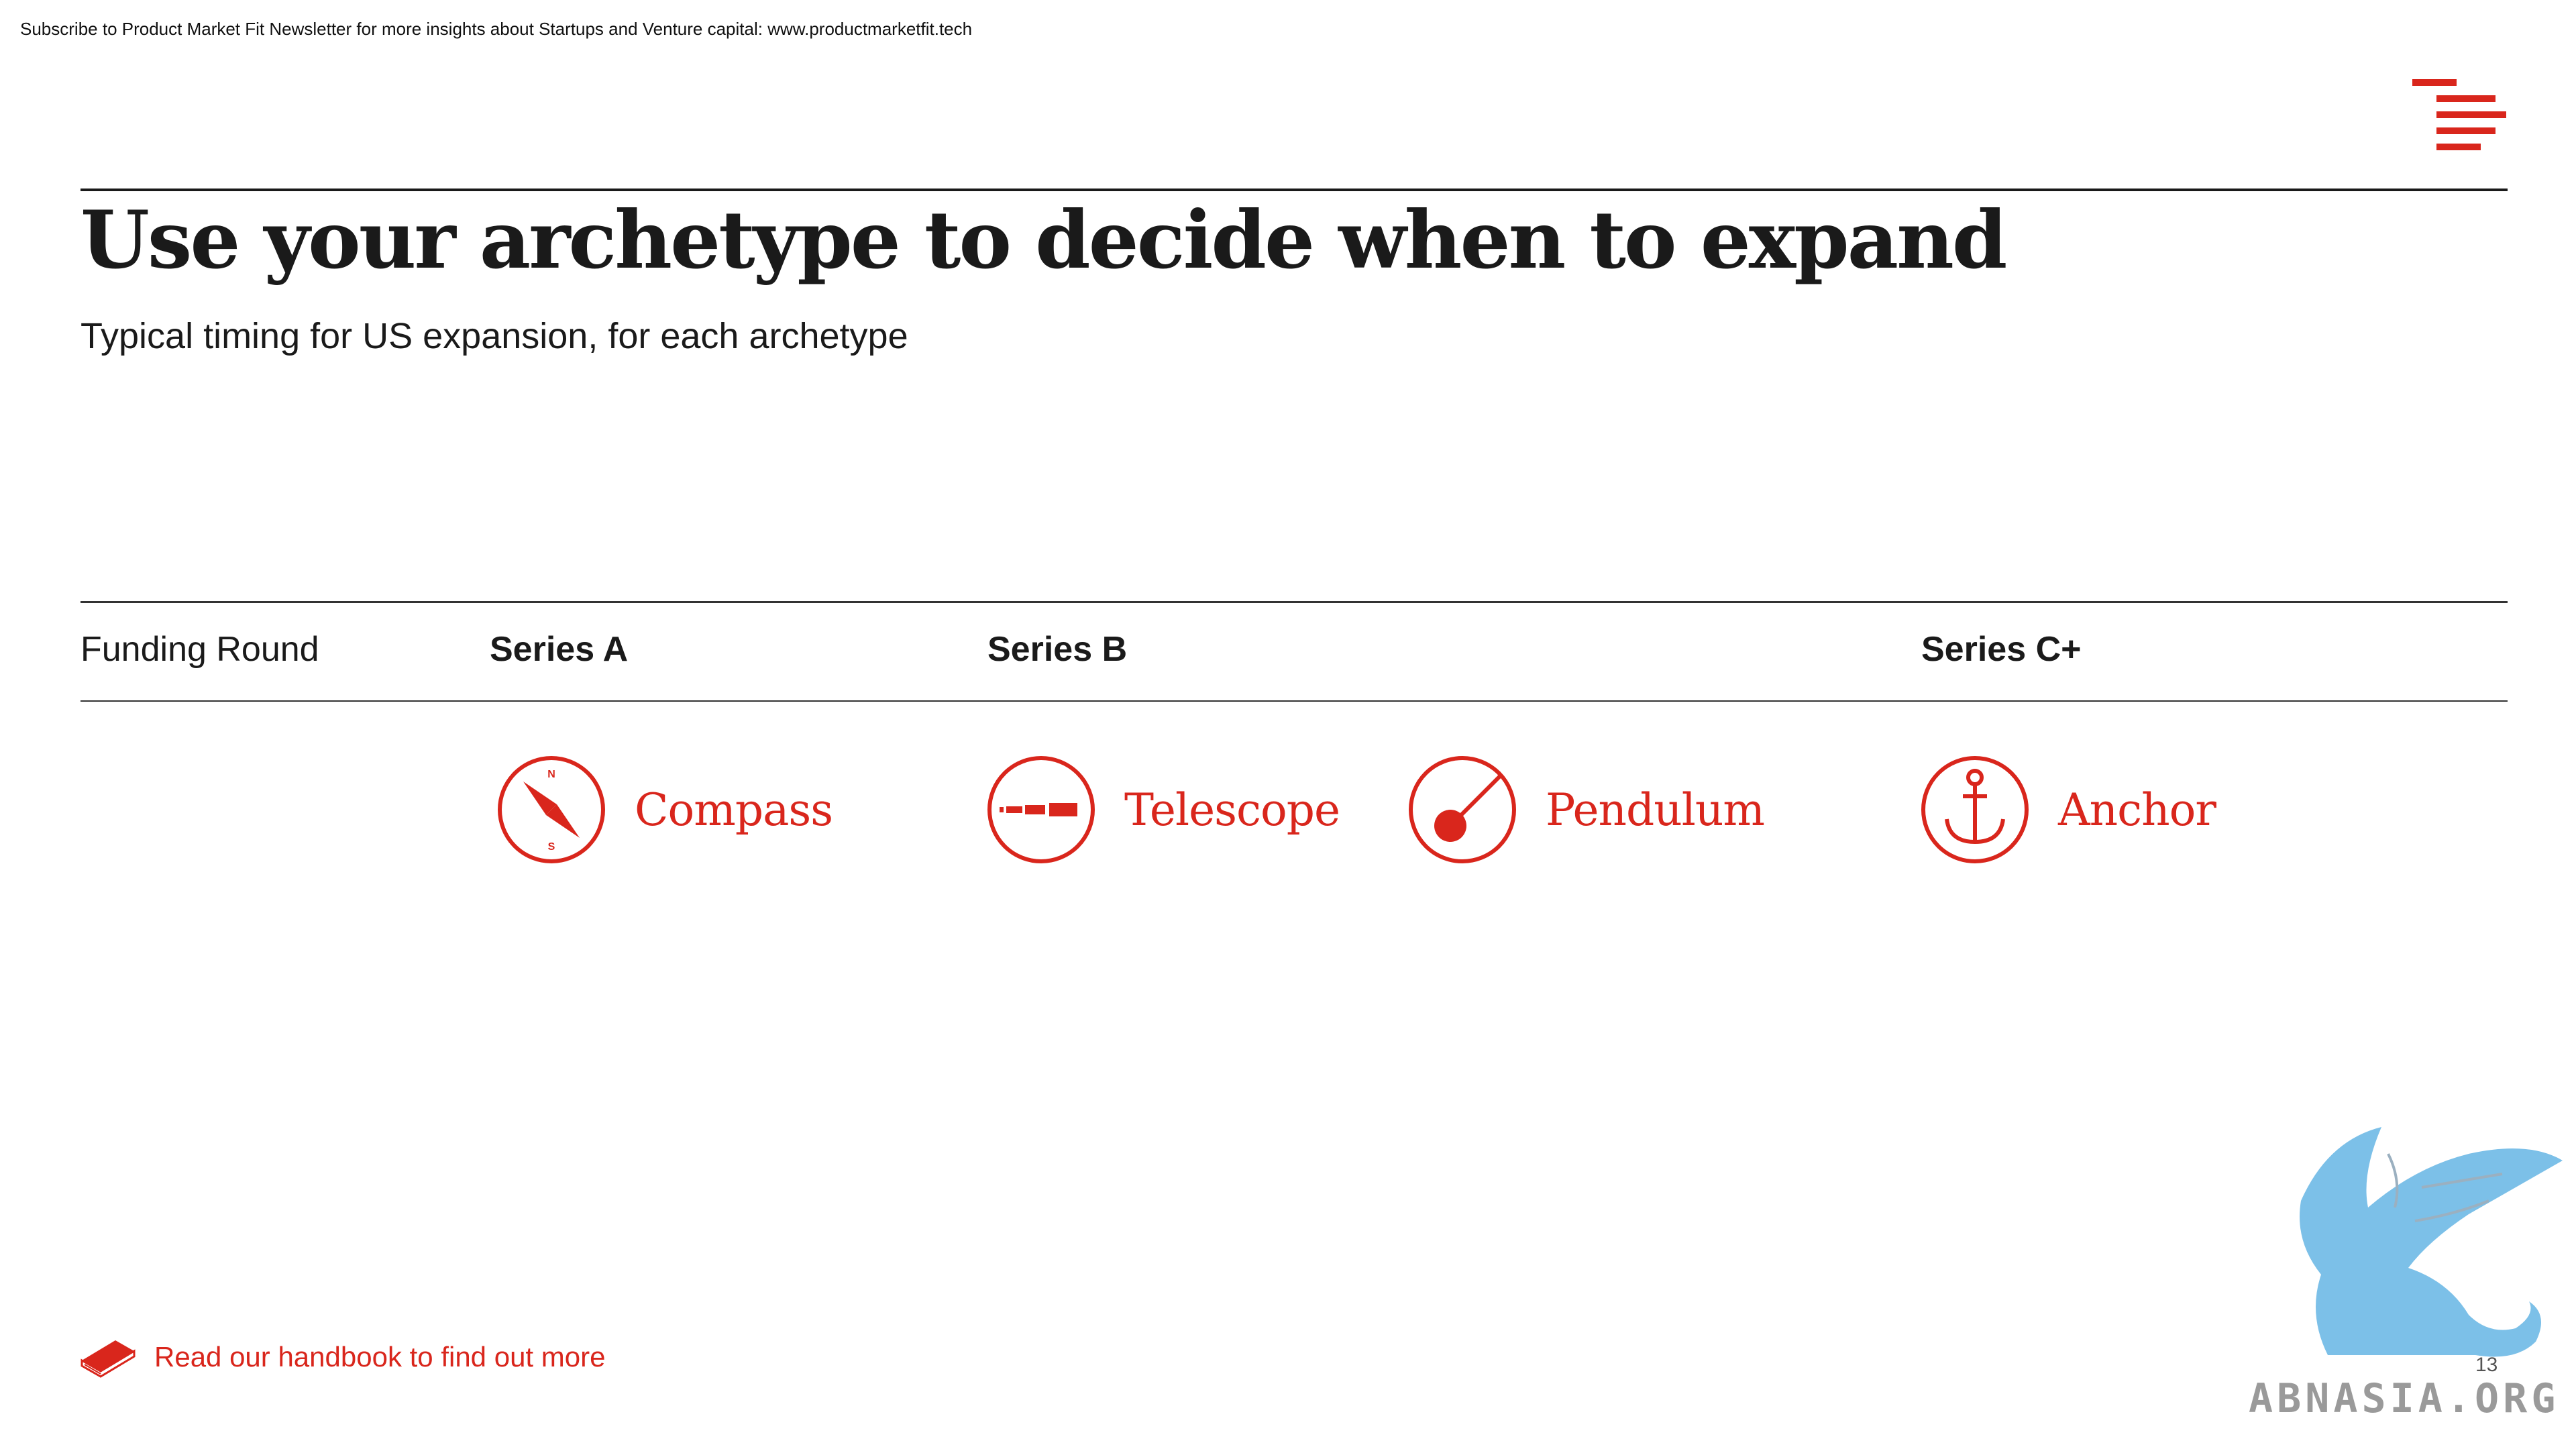 The height and width of the screenshot is (1449, 2576). I want to click on handbook-link: Read our handbook to find out more, so click(342, 1357).